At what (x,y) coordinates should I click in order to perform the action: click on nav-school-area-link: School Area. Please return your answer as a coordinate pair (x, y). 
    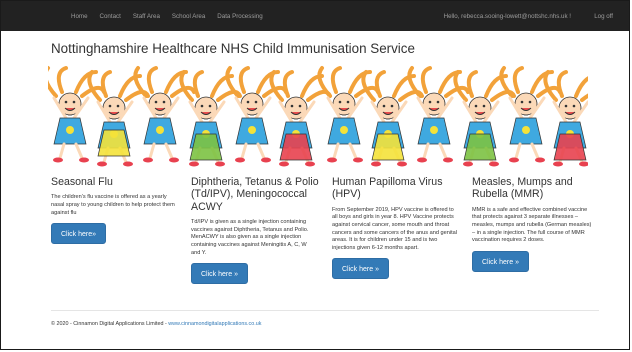
    Looking at the image, I should click on (188, 16).